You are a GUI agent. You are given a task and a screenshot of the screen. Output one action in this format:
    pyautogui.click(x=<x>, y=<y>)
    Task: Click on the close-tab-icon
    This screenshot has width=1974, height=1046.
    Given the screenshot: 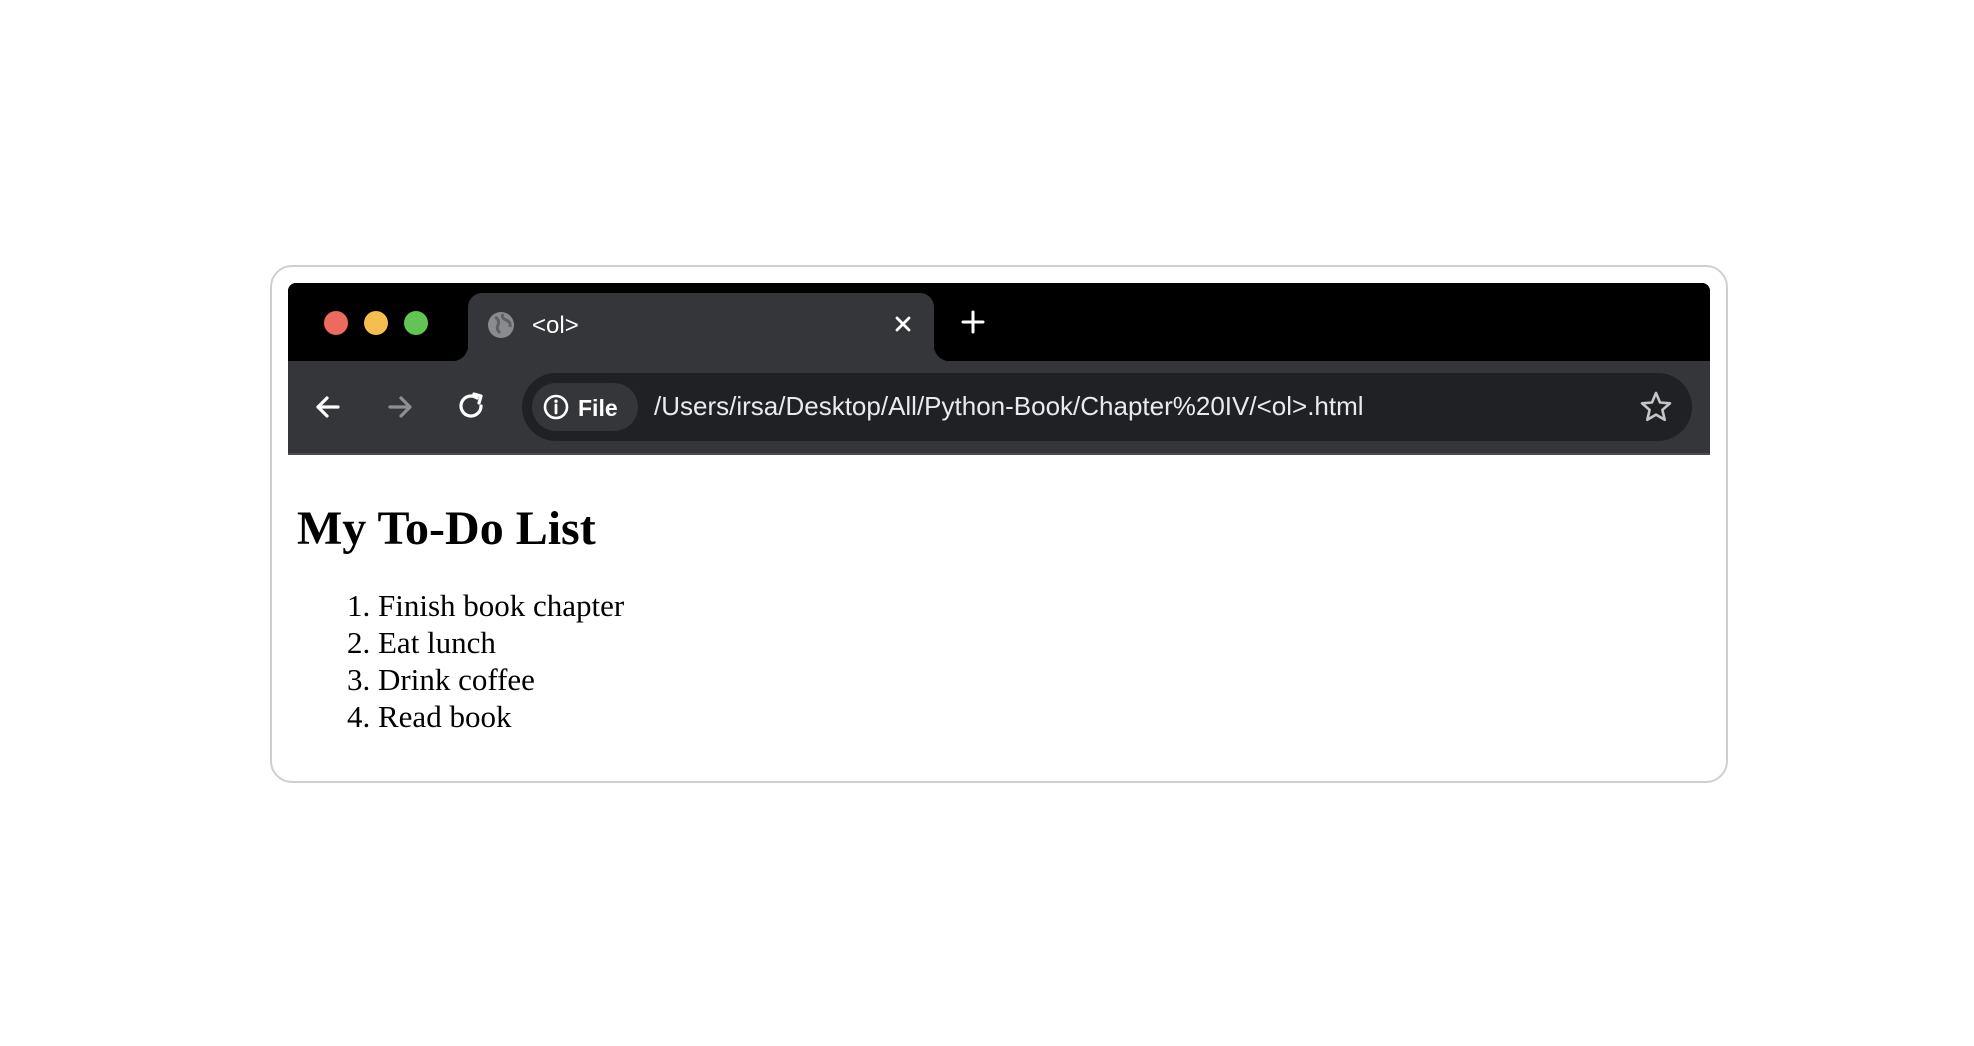 What is the action you would take?
    pyautogui.click(x=903, y=324)
    